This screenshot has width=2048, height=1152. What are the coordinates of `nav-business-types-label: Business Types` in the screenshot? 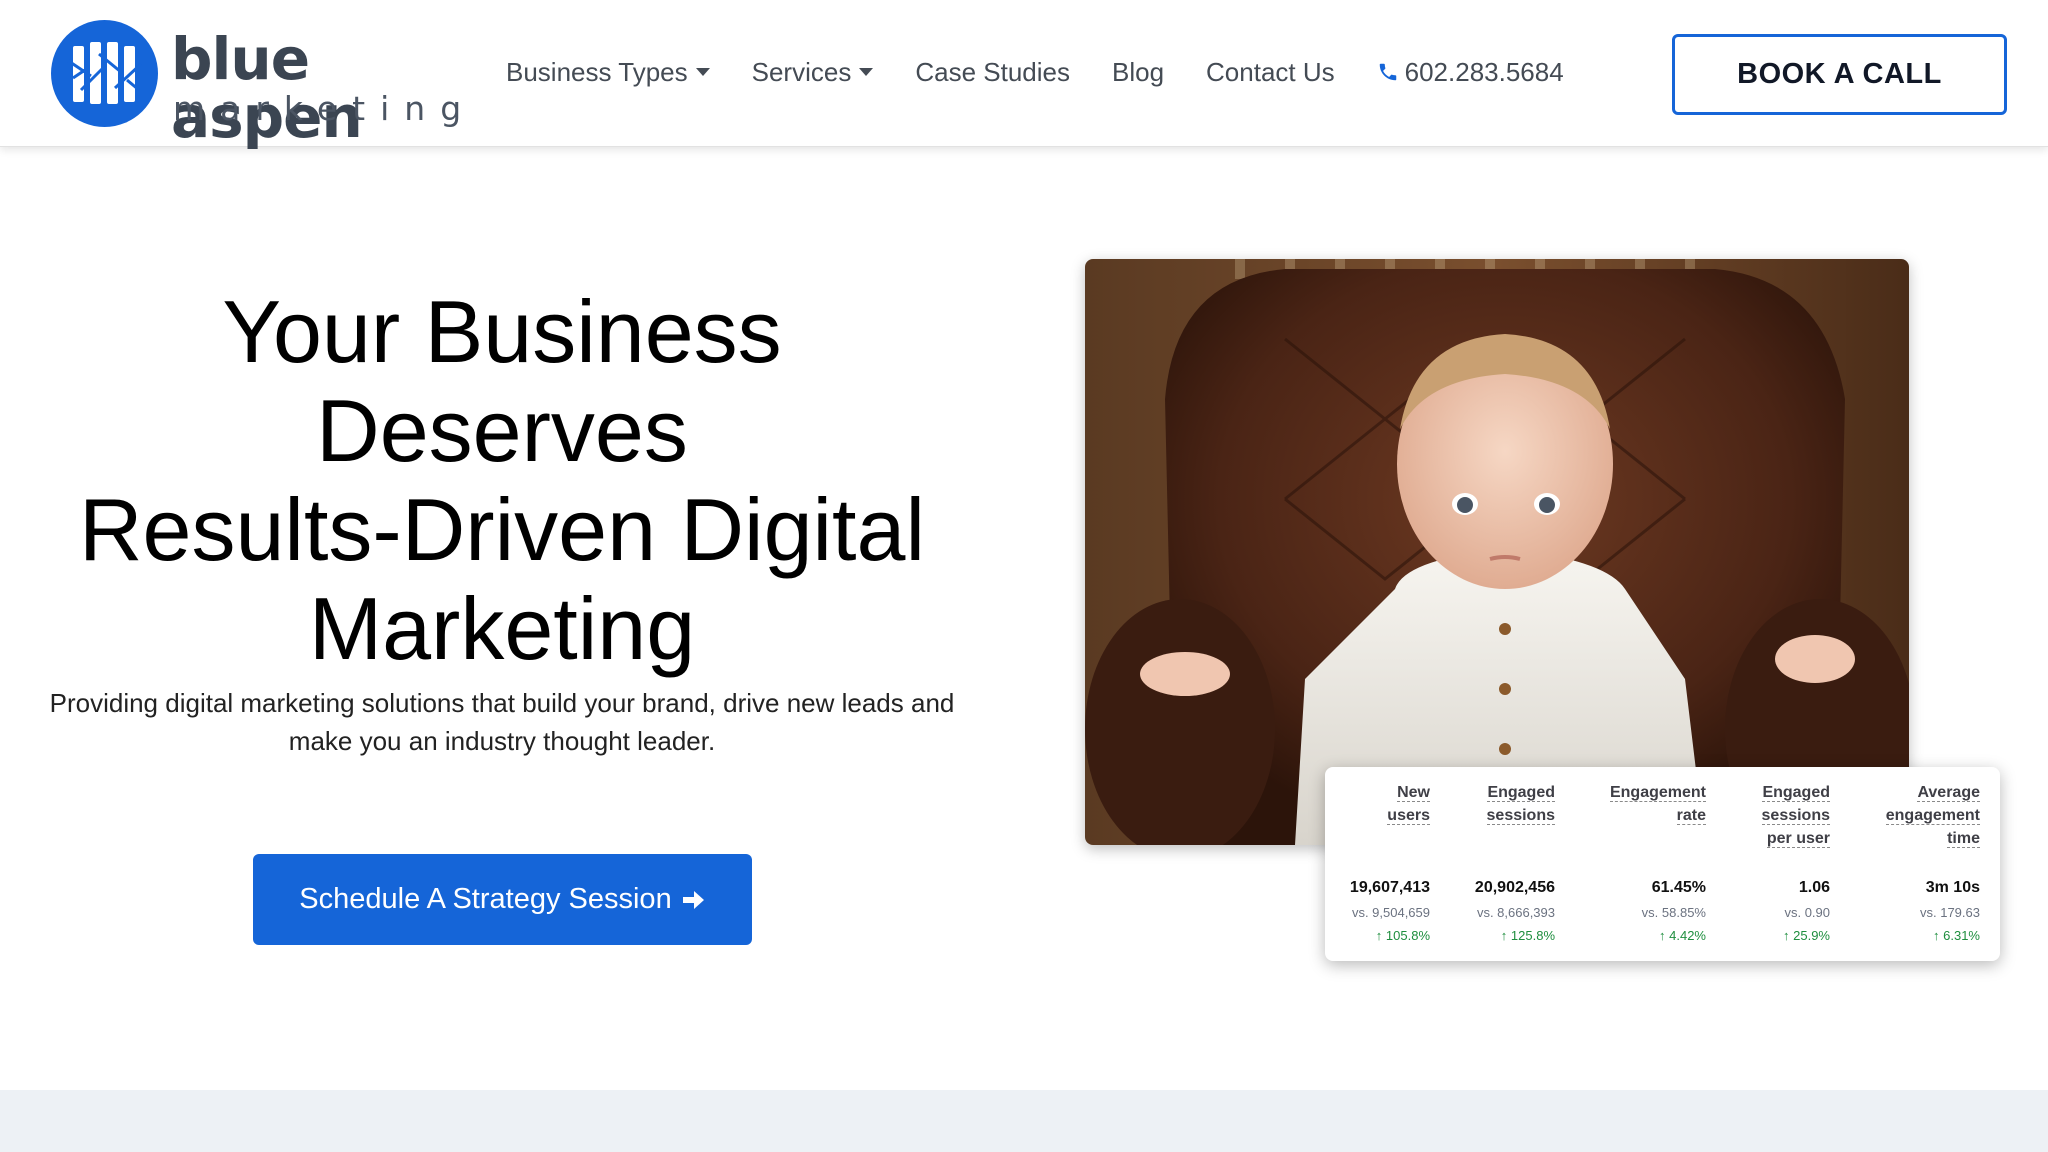 It's located at (597, 71).